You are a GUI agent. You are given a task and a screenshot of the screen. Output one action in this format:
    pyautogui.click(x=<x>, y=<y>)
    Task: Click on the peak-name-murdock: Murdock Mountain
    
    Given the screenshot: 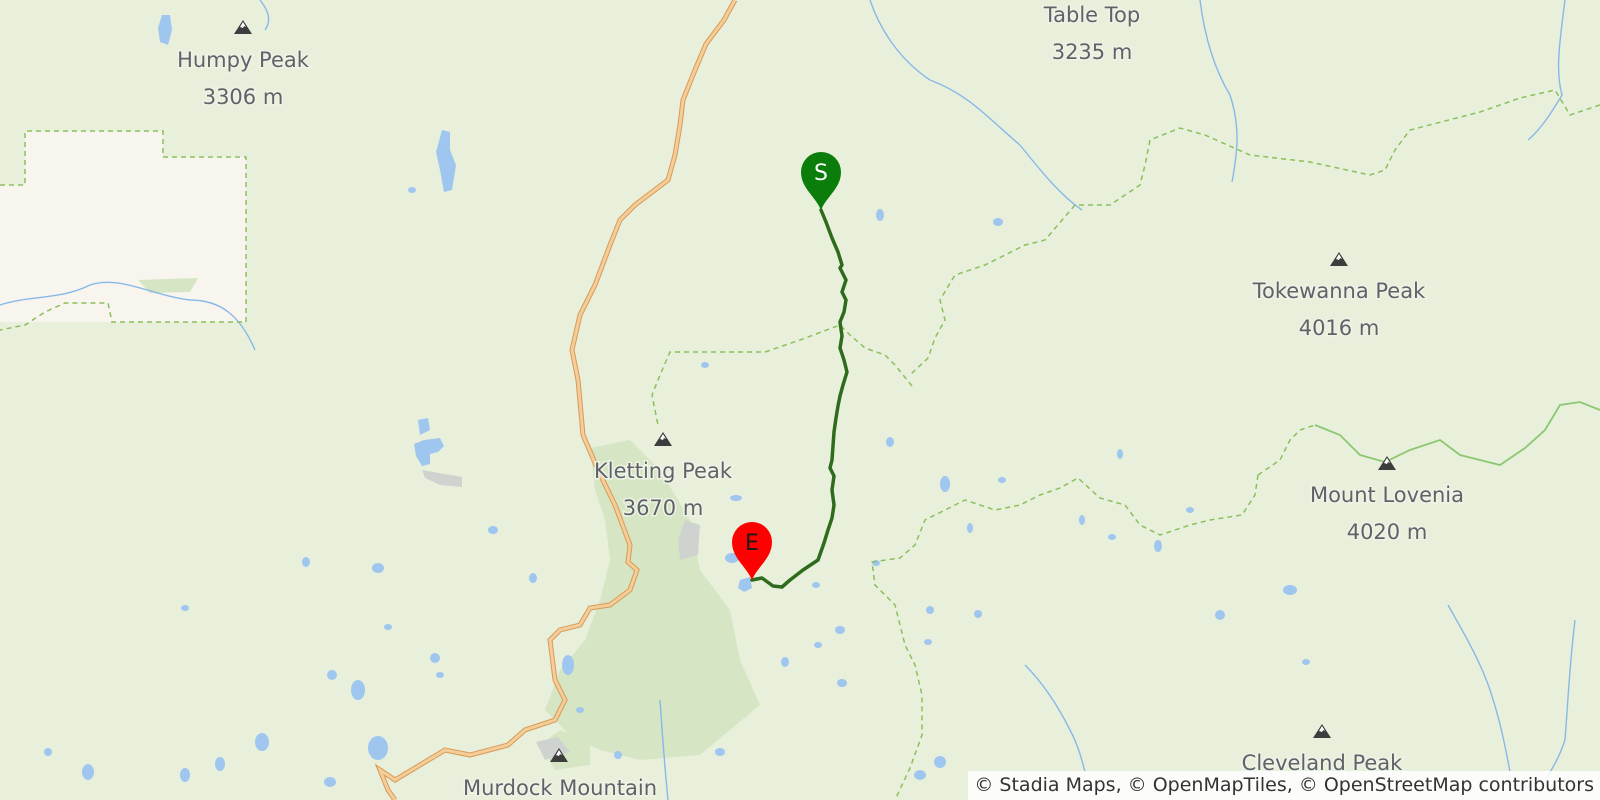 What is the action you would take?
    pyautogui.click(x=560, y=788)
    